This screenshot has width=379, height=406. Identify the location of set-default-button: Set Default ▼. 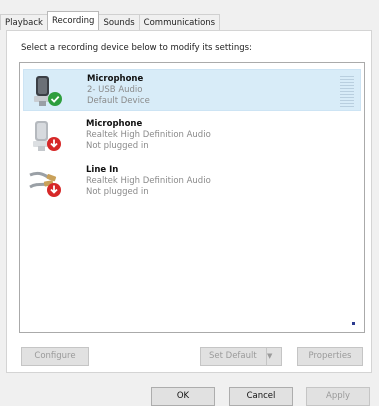
(241, 356).